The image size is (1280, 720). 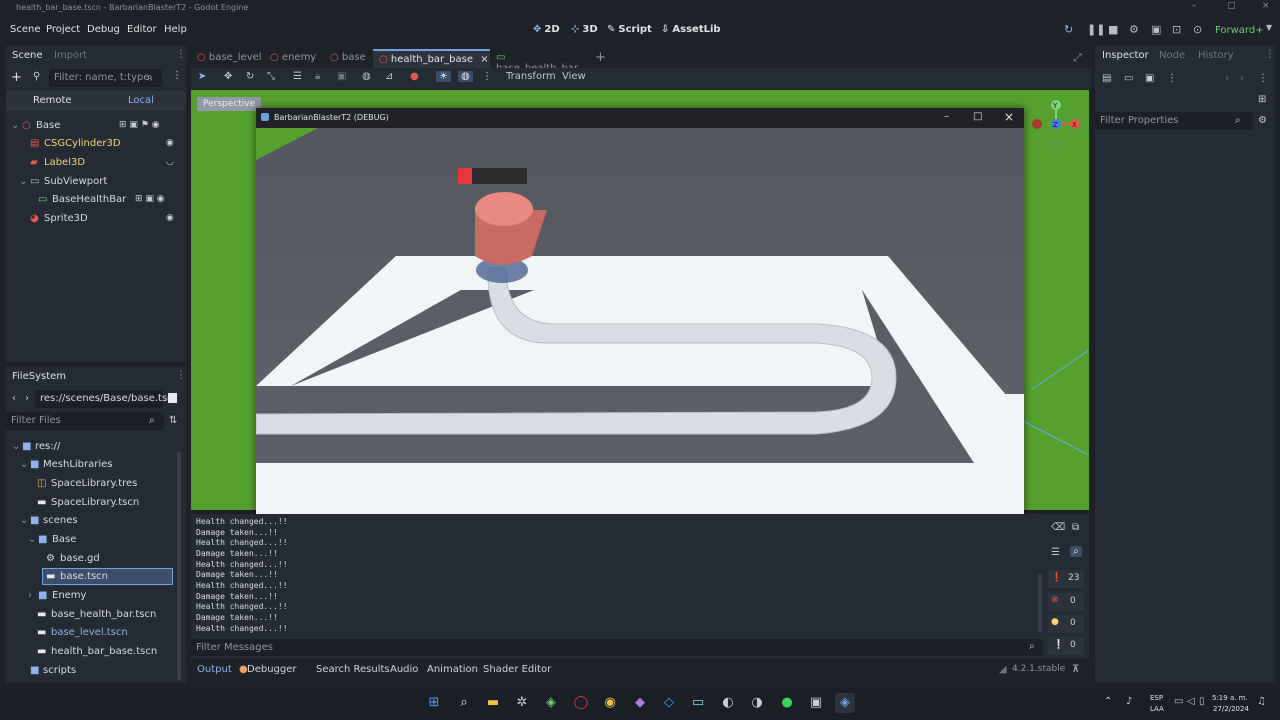 What do you see at coordinates (465, 76) in the screenshot?
I see `environment-preview-icon: ◍` at bounding box center [465, 76].